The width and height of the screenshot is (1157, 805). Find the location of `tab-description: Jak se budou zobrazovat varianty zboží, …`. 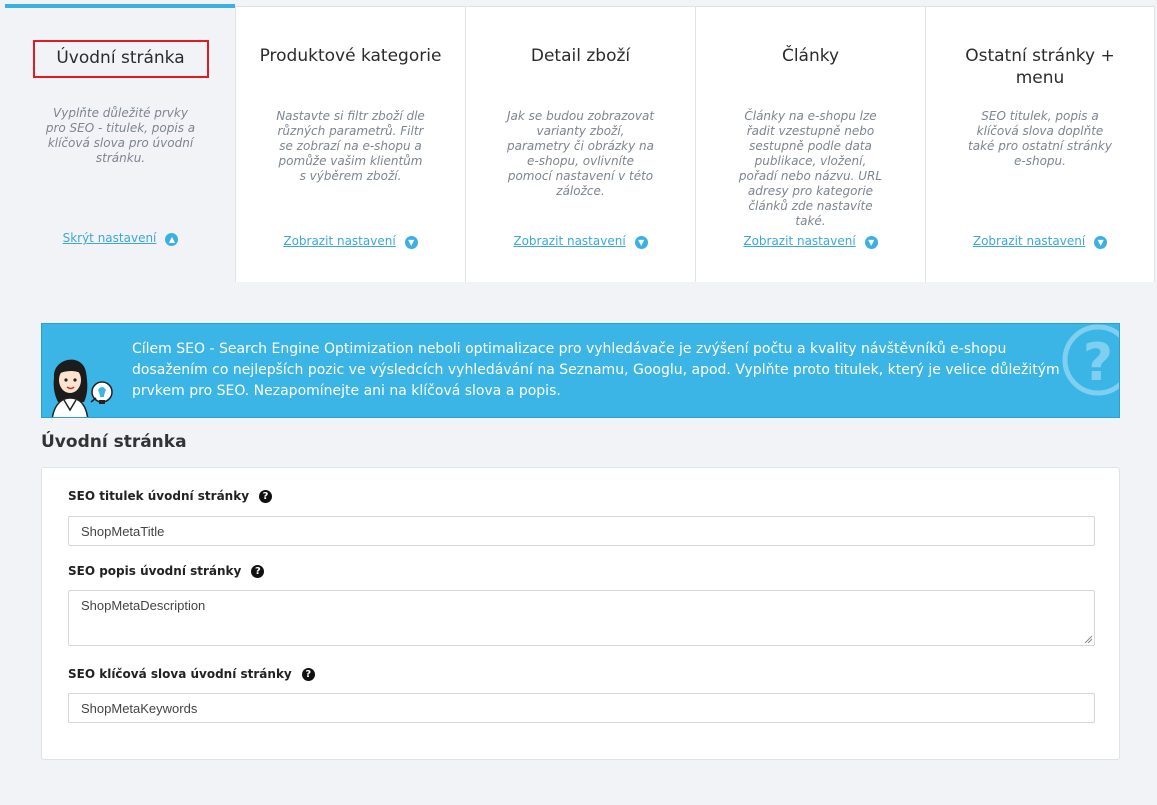

tab-description: Jak se budou zobrazovat varianty zboží, … is located at coordinates (580, 153).